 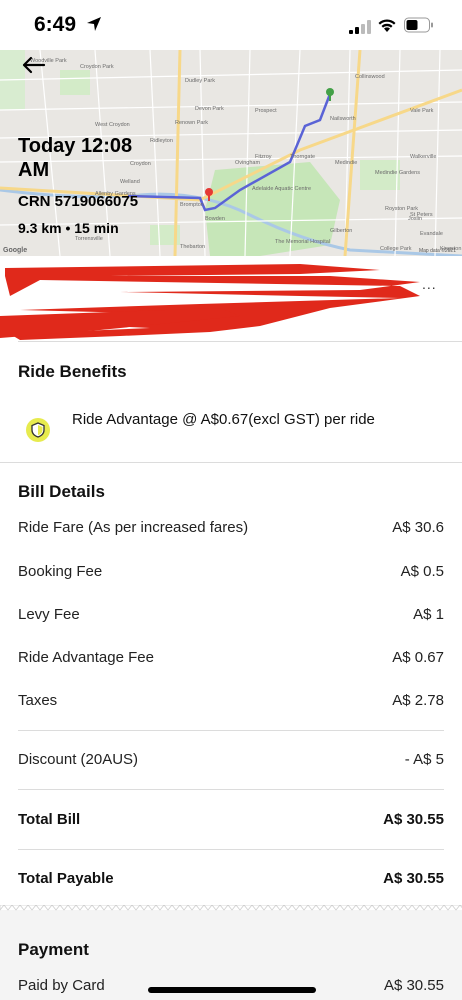 What do you see at coordinates (89, 239) in the screenshot?
I see `map-place-label: Torrensville` at bounding box center [89, 239].